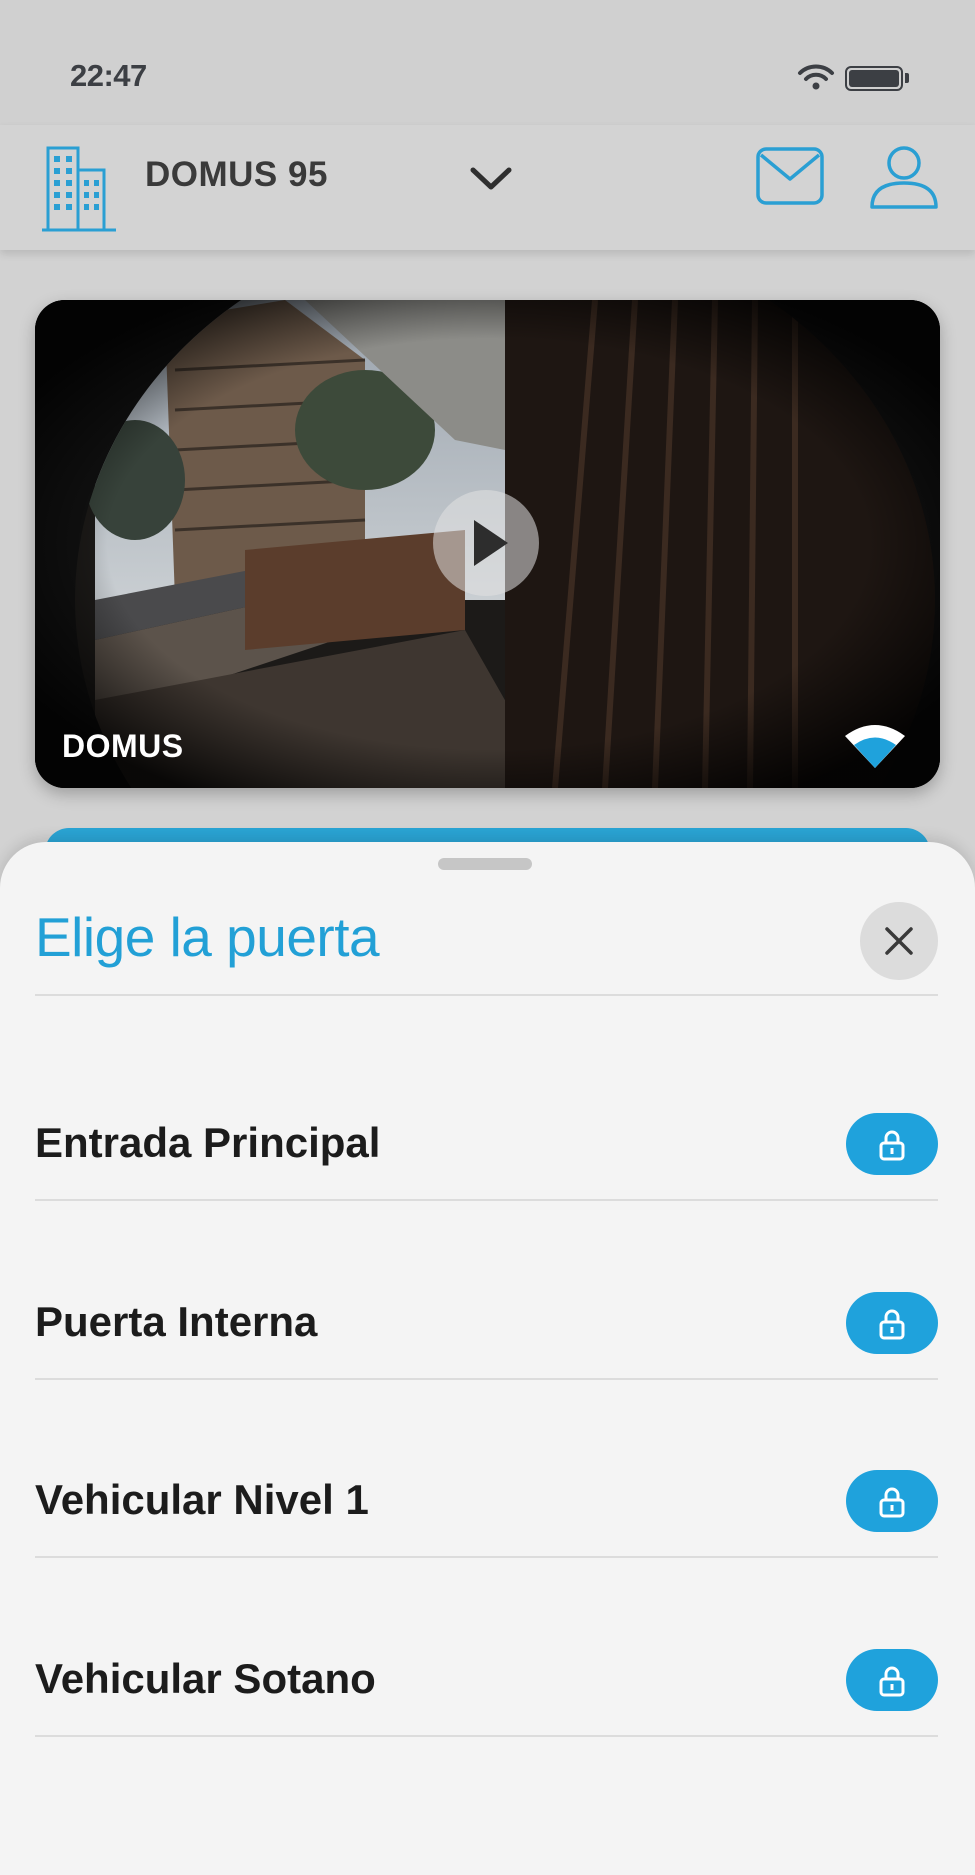  I want to click on mail-icon, so click(790, 176).